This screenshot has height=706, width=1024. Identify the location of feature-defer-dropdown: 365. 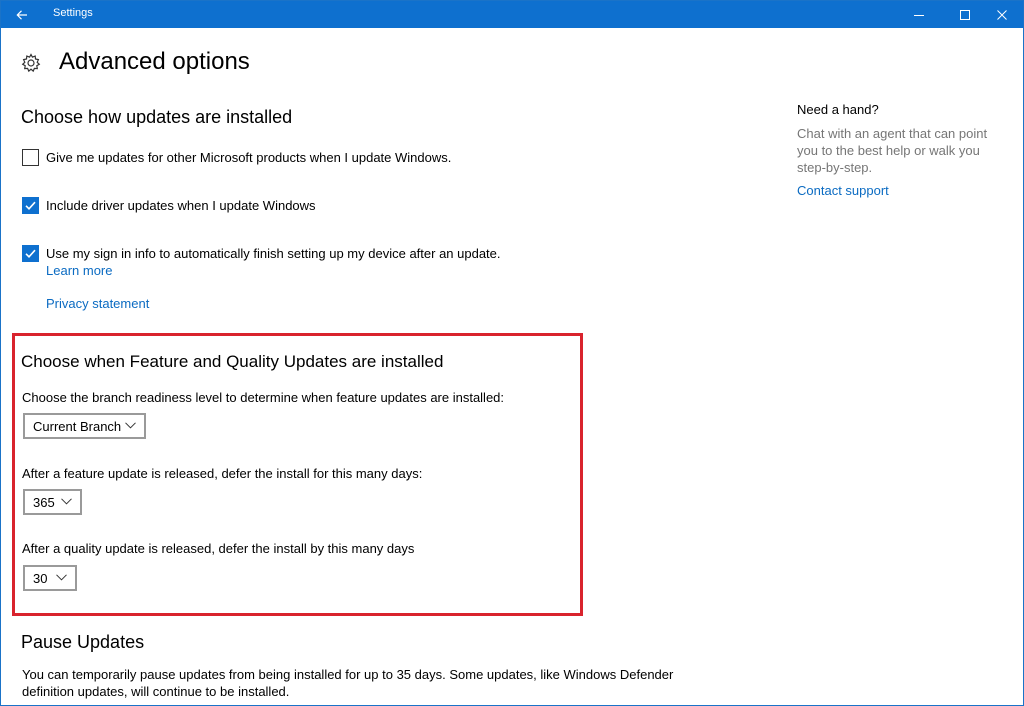
(52, 502).